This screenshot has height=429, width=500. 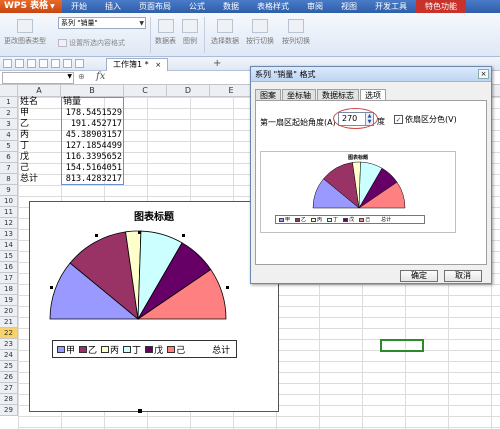 I want to click on name-cell: 乙, so click(x=40, y=124).